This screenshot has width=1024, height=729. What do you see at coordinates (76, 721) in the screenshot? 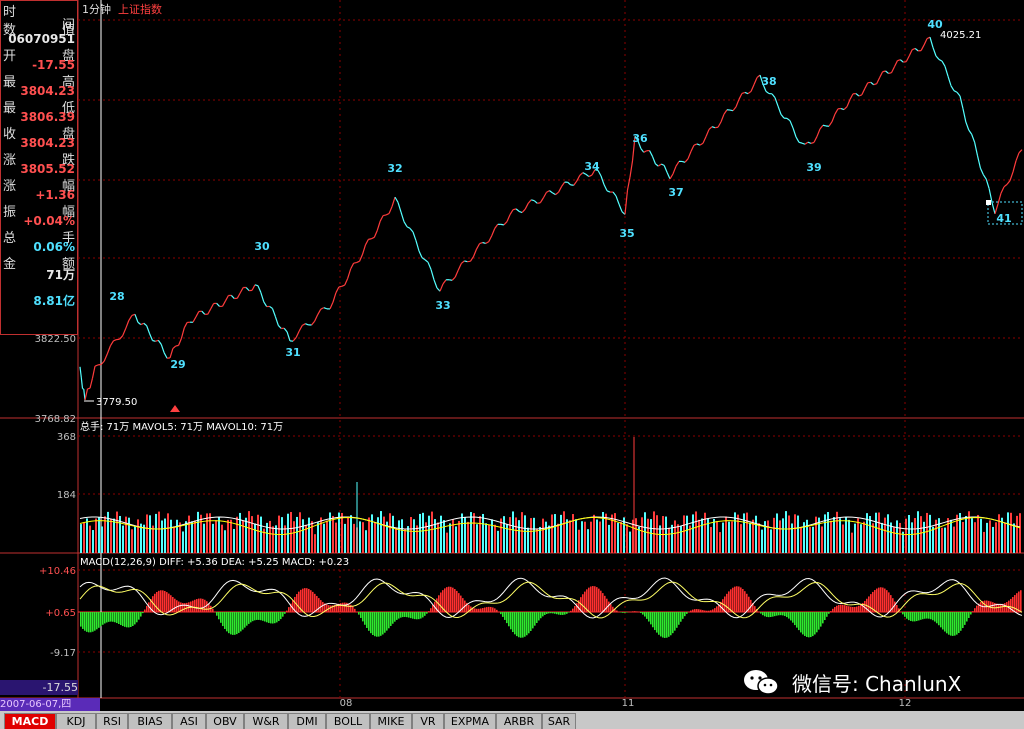
I see `tab-kdj: KDJ` at bounding box center [76, 721].